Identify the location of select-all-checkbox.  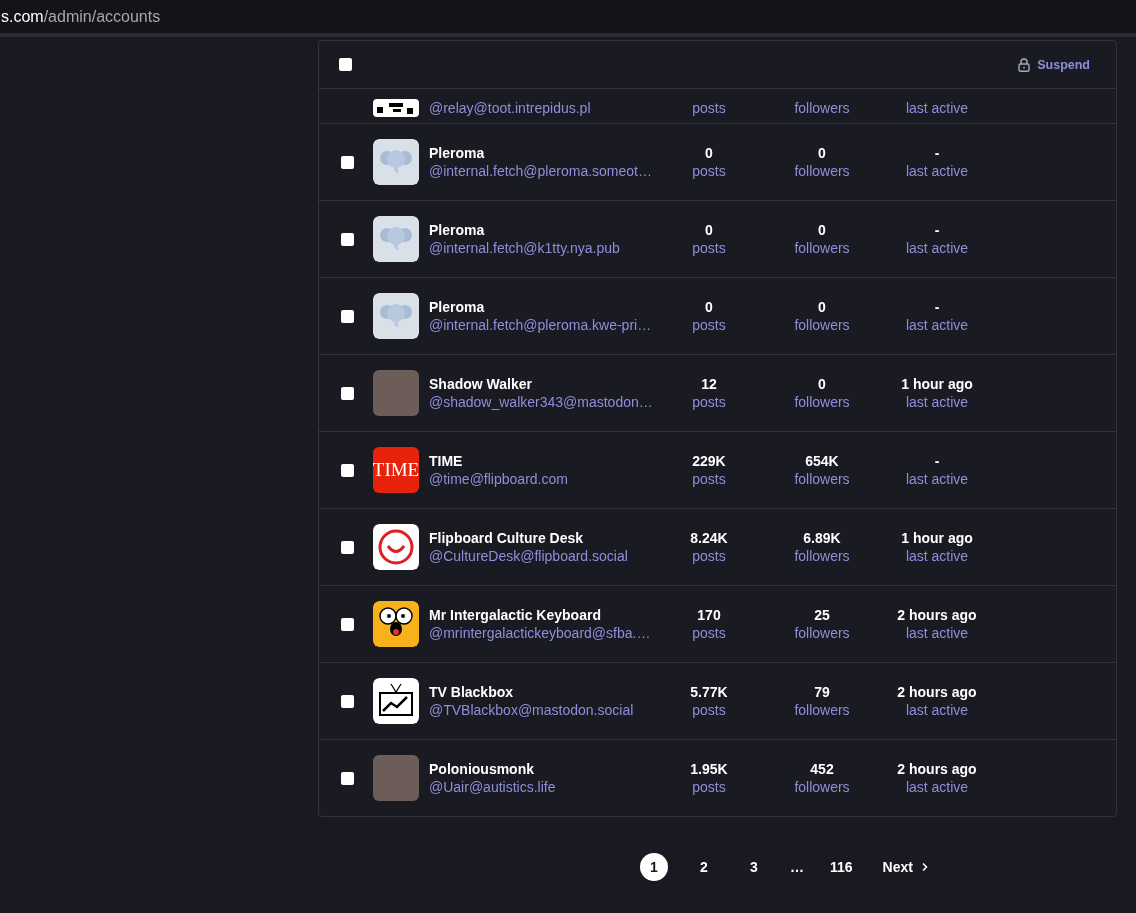
(345, 64).